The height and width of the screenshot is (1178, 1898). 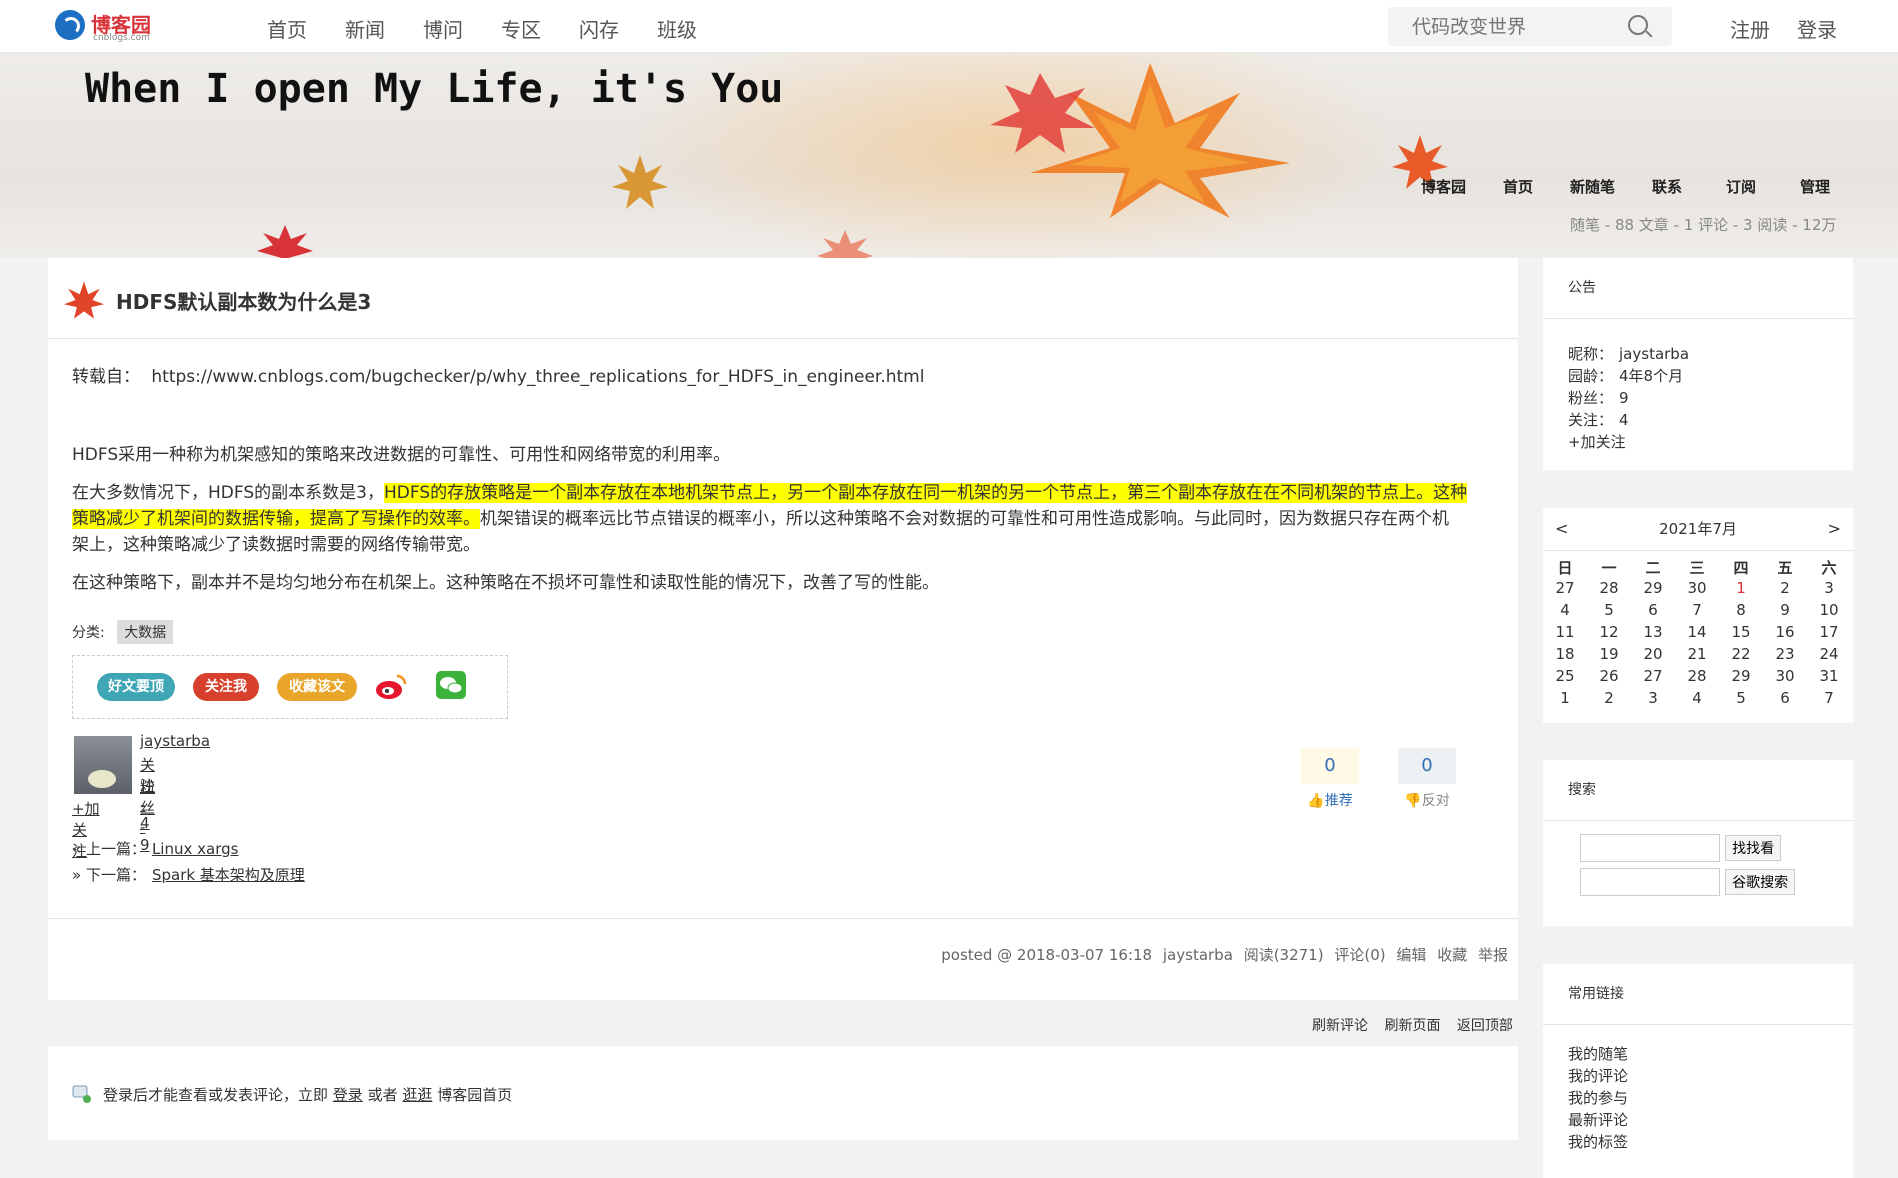 What do you see at coordinates (1698, 442) in the screenshot?
I see `sidebar-add-follow: +加关注` at bounding box center [1698, 442].